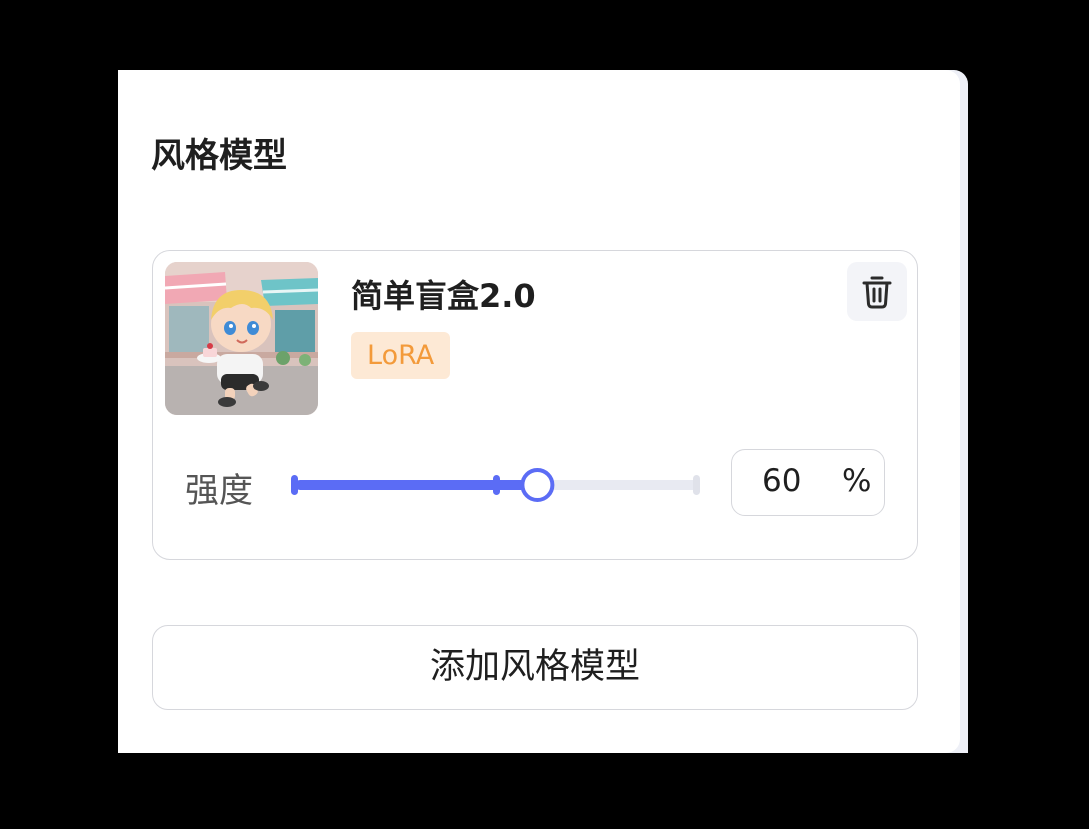  Describe the element at coordinates (416, 485) in the screenshot. I see `slider-fill` at that location.